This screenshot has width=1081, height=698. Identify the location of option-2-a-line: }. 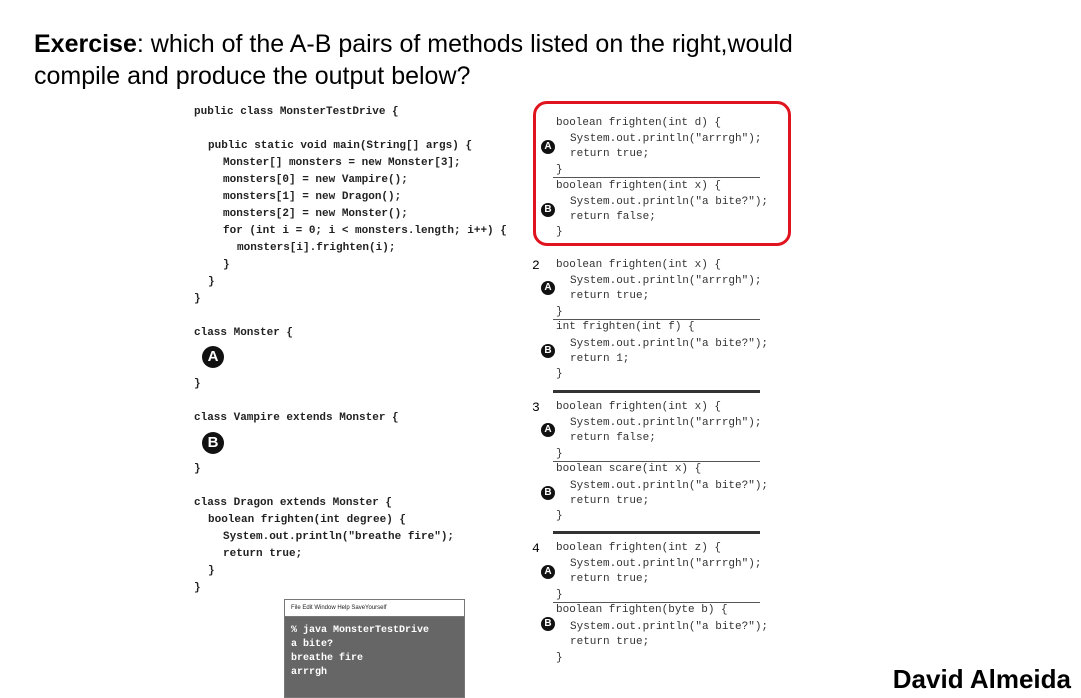
(559, 312).